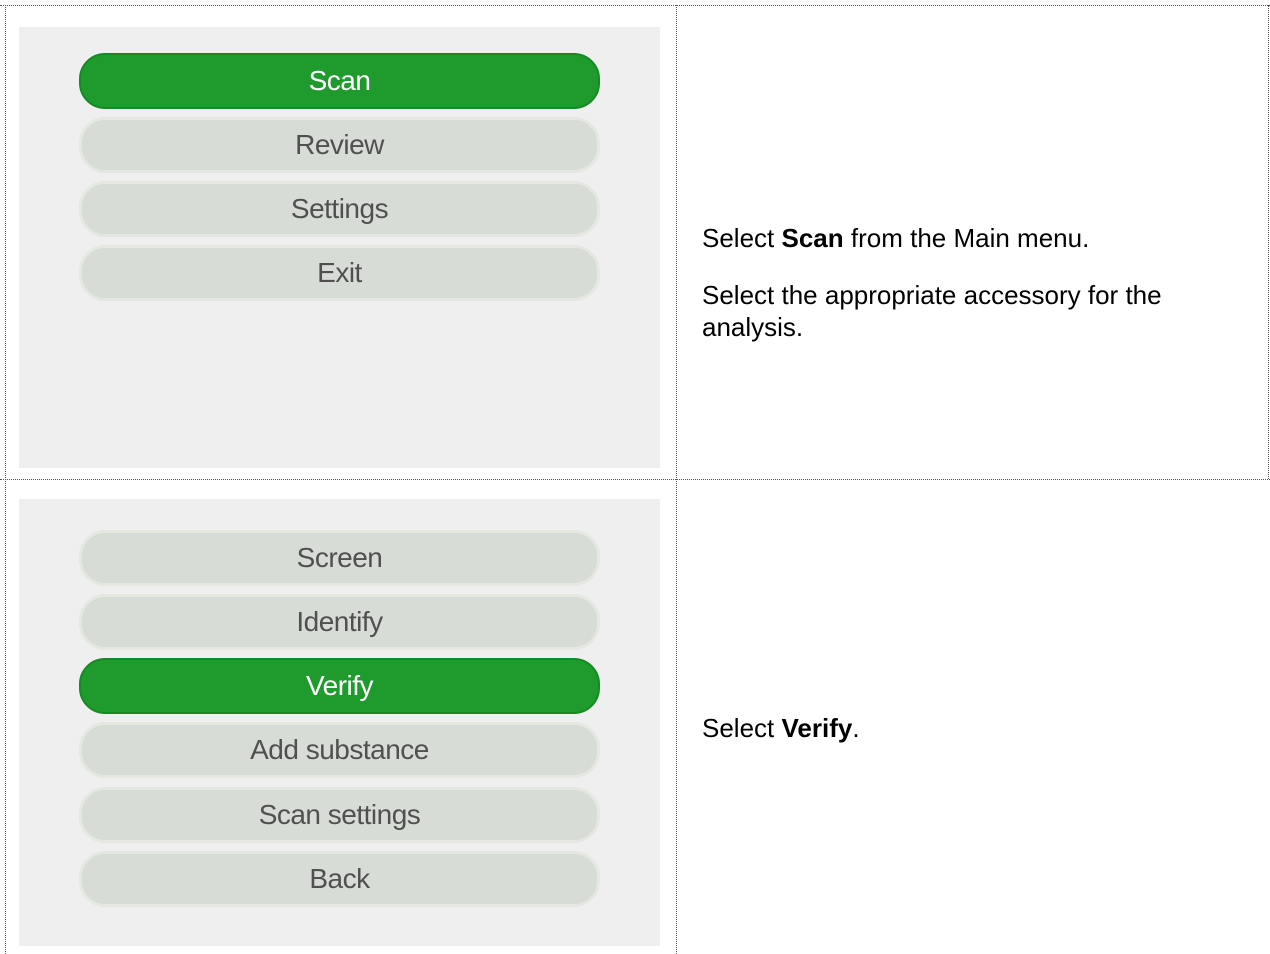  What do you see at coordinates (339, 879) in the screenshot?
I see `back-button: Back` at bounding box center [339, 879].